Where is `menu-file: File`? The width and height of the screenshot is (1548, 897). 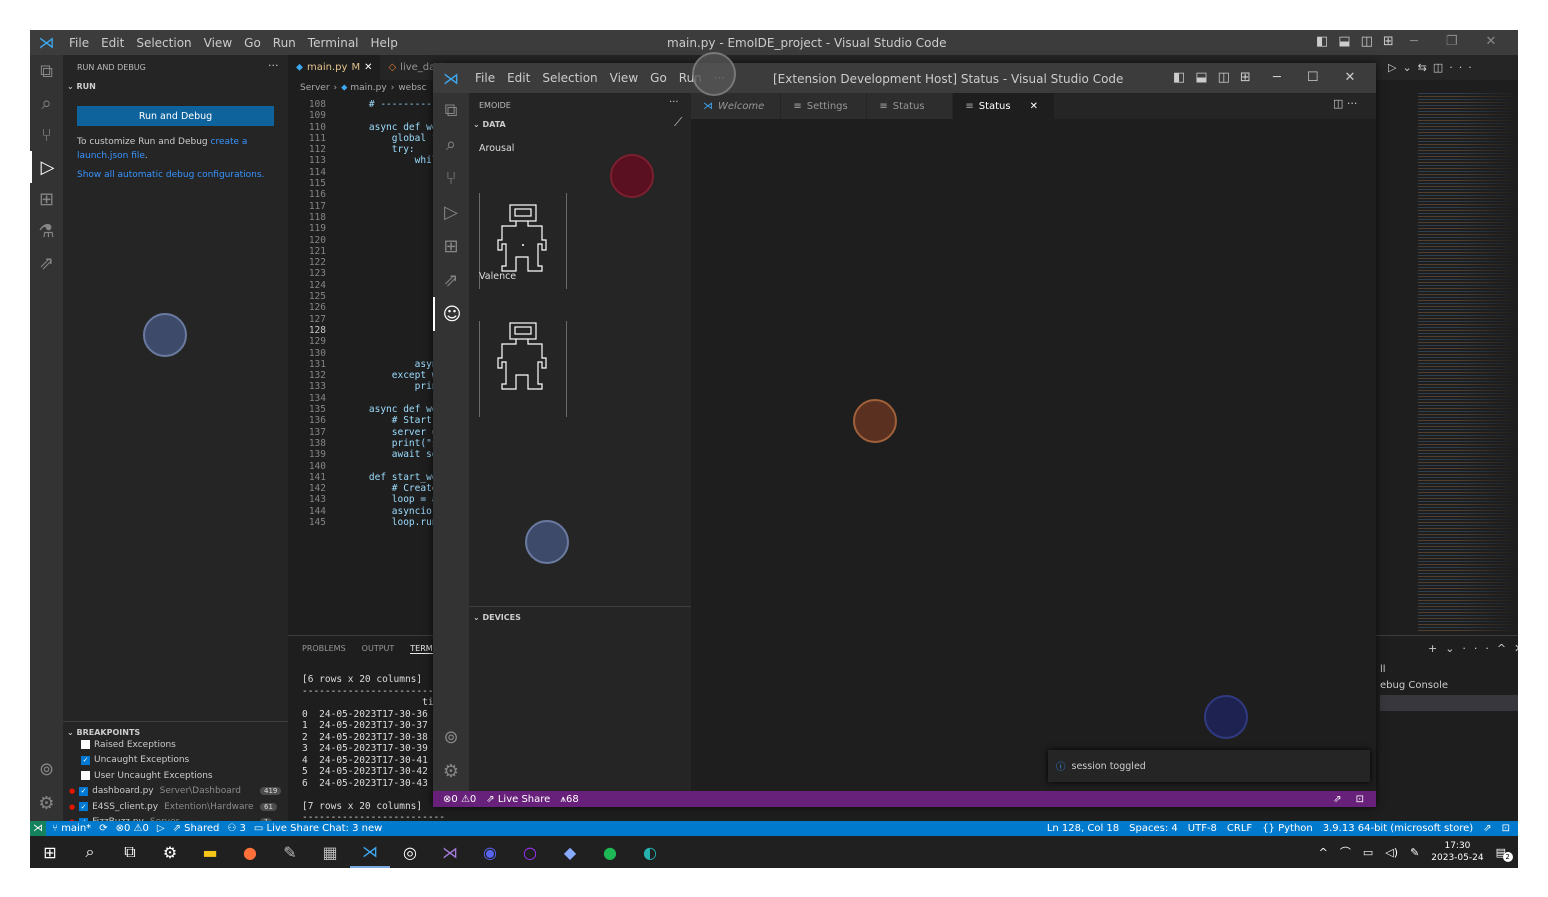 menu-file: File is located at coordinates (79, 43).